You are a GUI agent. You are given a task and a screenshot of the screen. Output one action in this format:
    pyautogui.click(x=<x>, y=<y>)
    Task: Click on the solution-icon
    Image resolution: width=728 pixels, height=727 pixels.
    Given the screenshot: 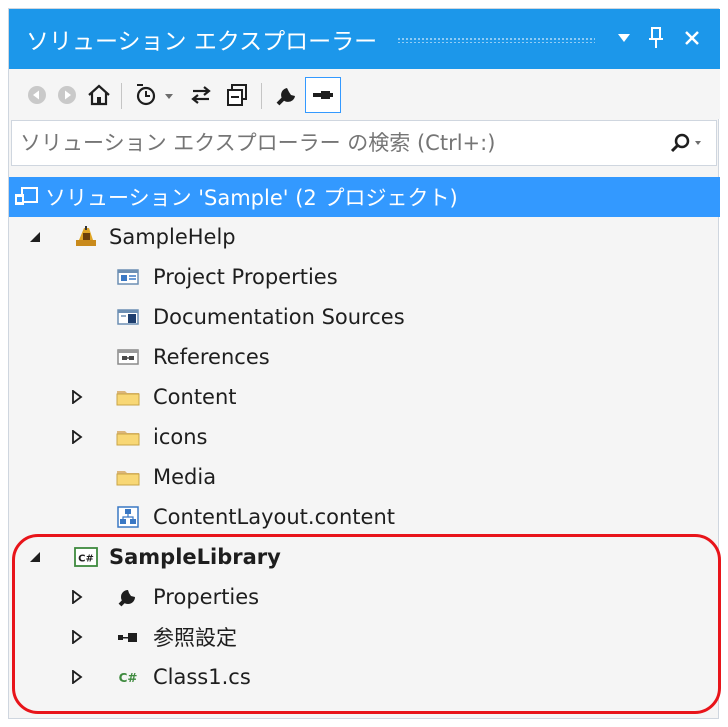 What is the action you would take?
    pyautogui.click(x=26, y=197)
    